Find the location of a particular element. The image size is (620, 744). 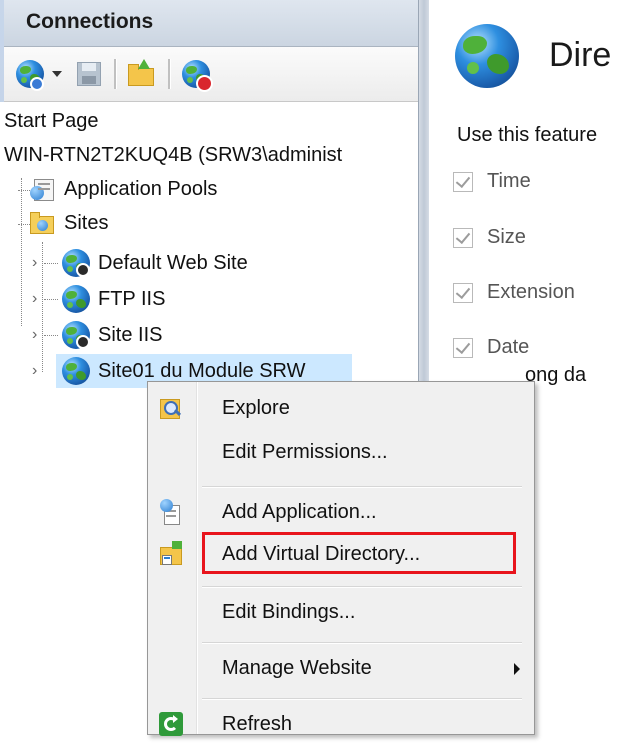

connections-toolbar is located at coordinates (211, 74).